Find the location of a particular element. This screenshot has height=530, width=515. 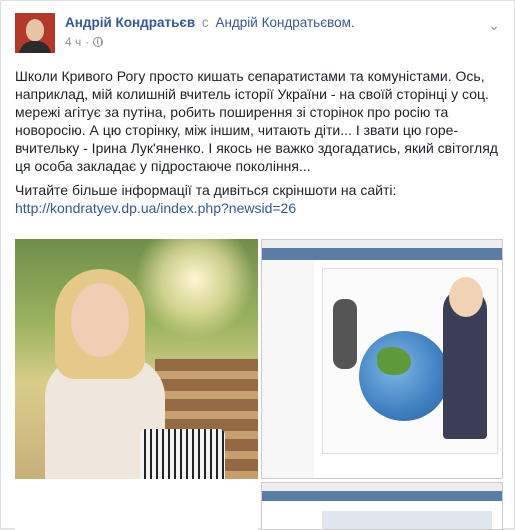

woman-head is located at coordinates (100, 320).